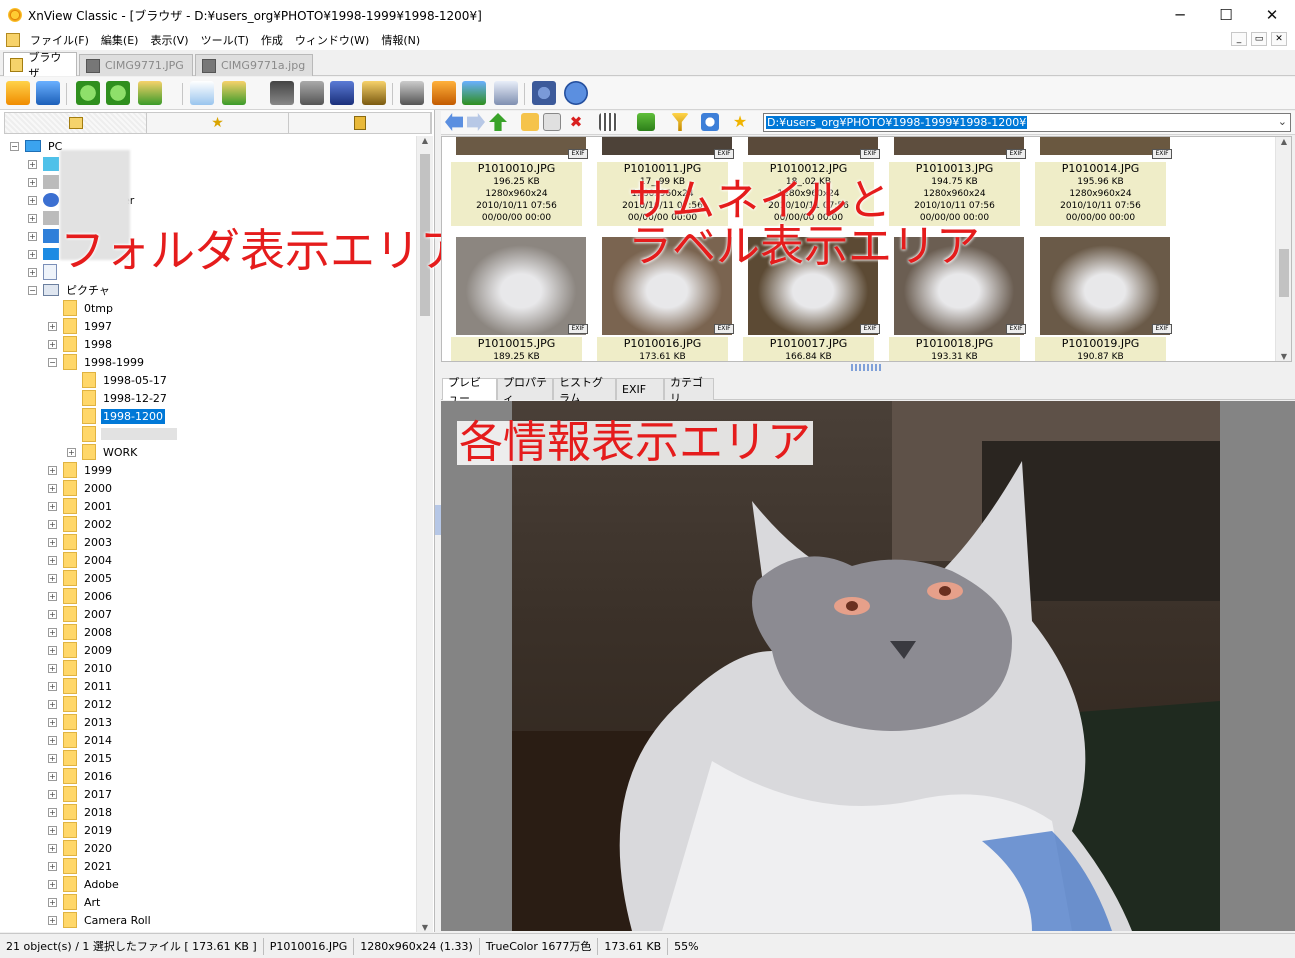  What do you see at coordinates (218, 123) in the screenshot?
I see `favorites-tab: ★` at bounding box center [218, 123].